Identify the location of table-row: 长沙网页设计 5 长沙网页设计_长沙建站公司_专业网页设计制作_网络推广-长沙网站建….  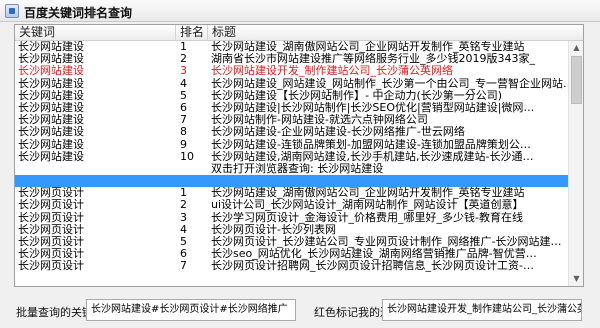
(299, 242).